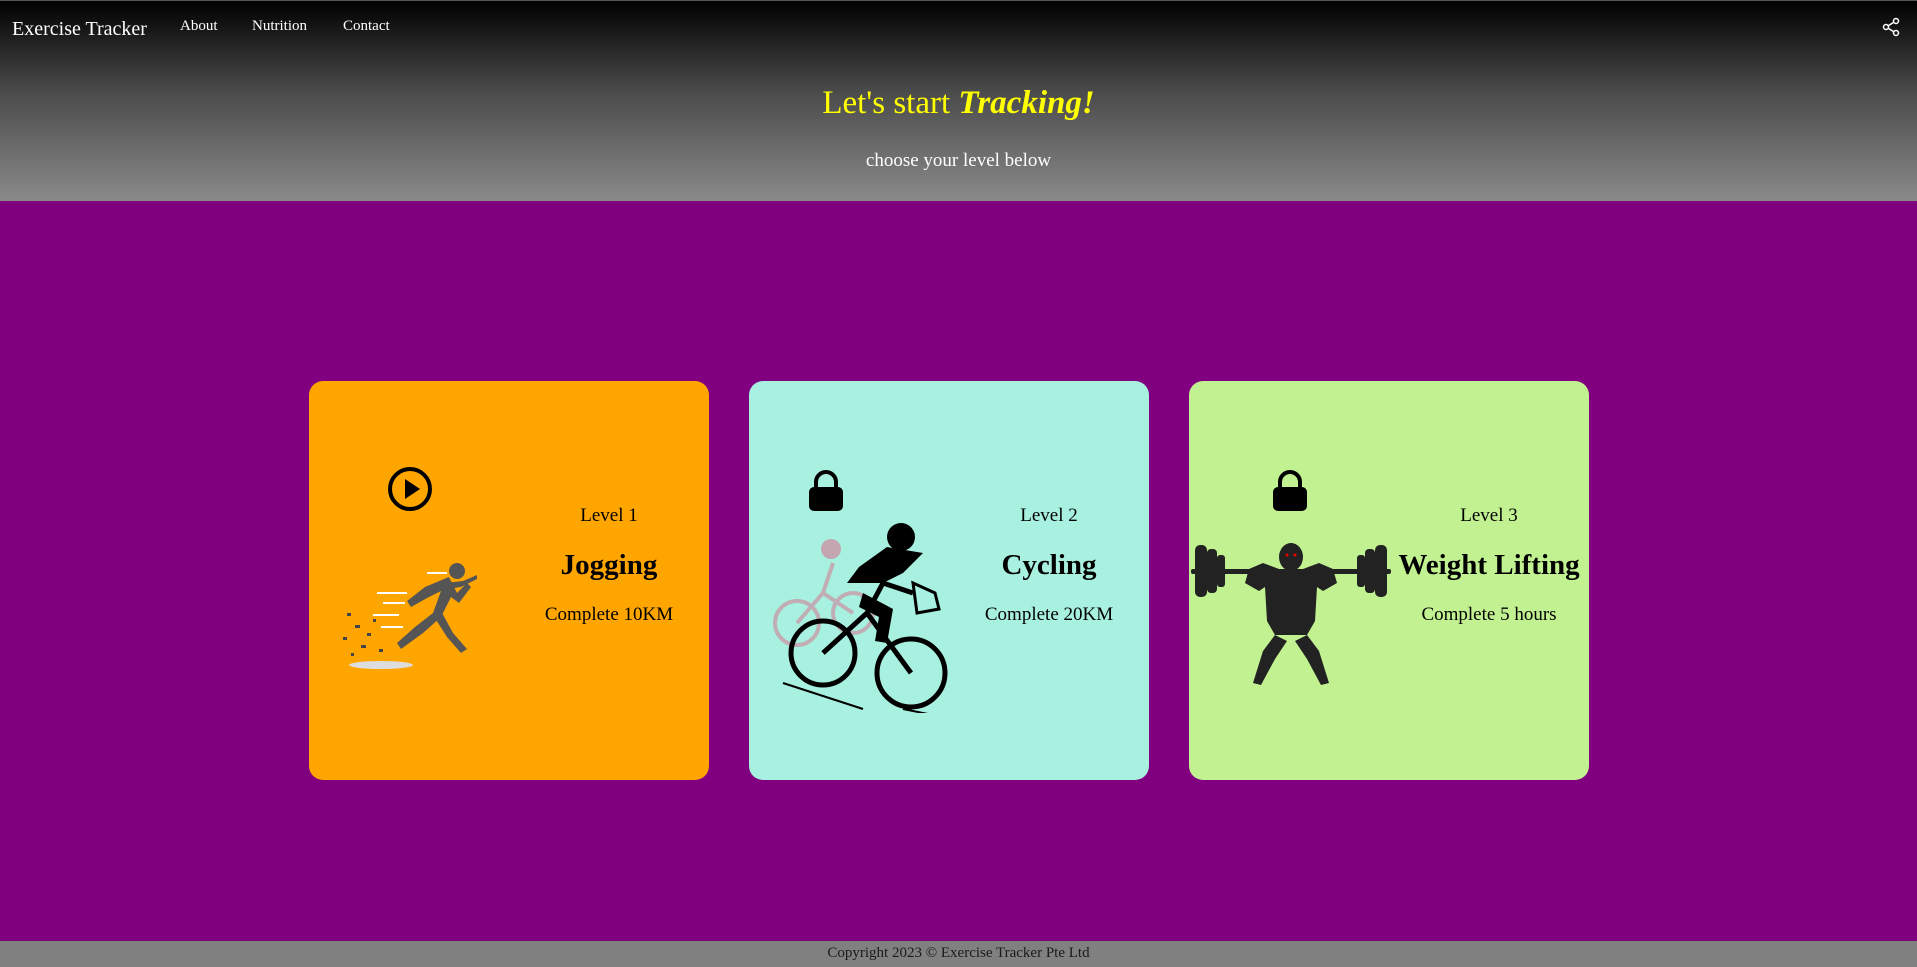  I want to click on card-info: Level 2 Cycling Complete 20KM, so click(1049, 565).